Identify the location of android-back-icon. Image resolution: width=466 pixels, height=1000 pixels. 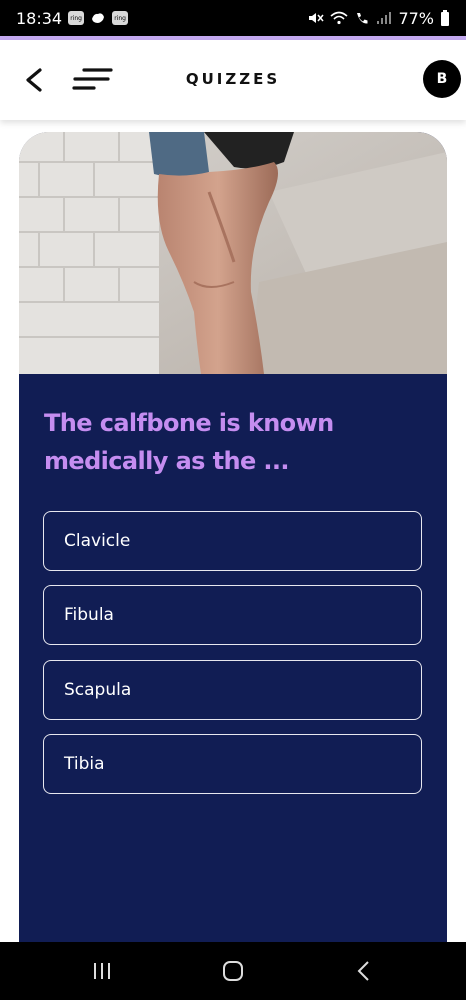
(363, 971).